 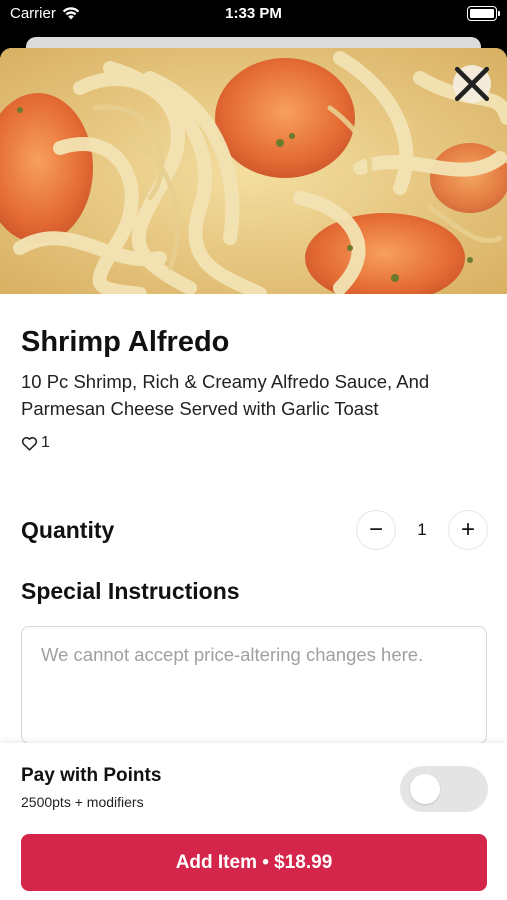 I want to click on special-instructions-label: Special Instructions, so click(x=130, y=591).